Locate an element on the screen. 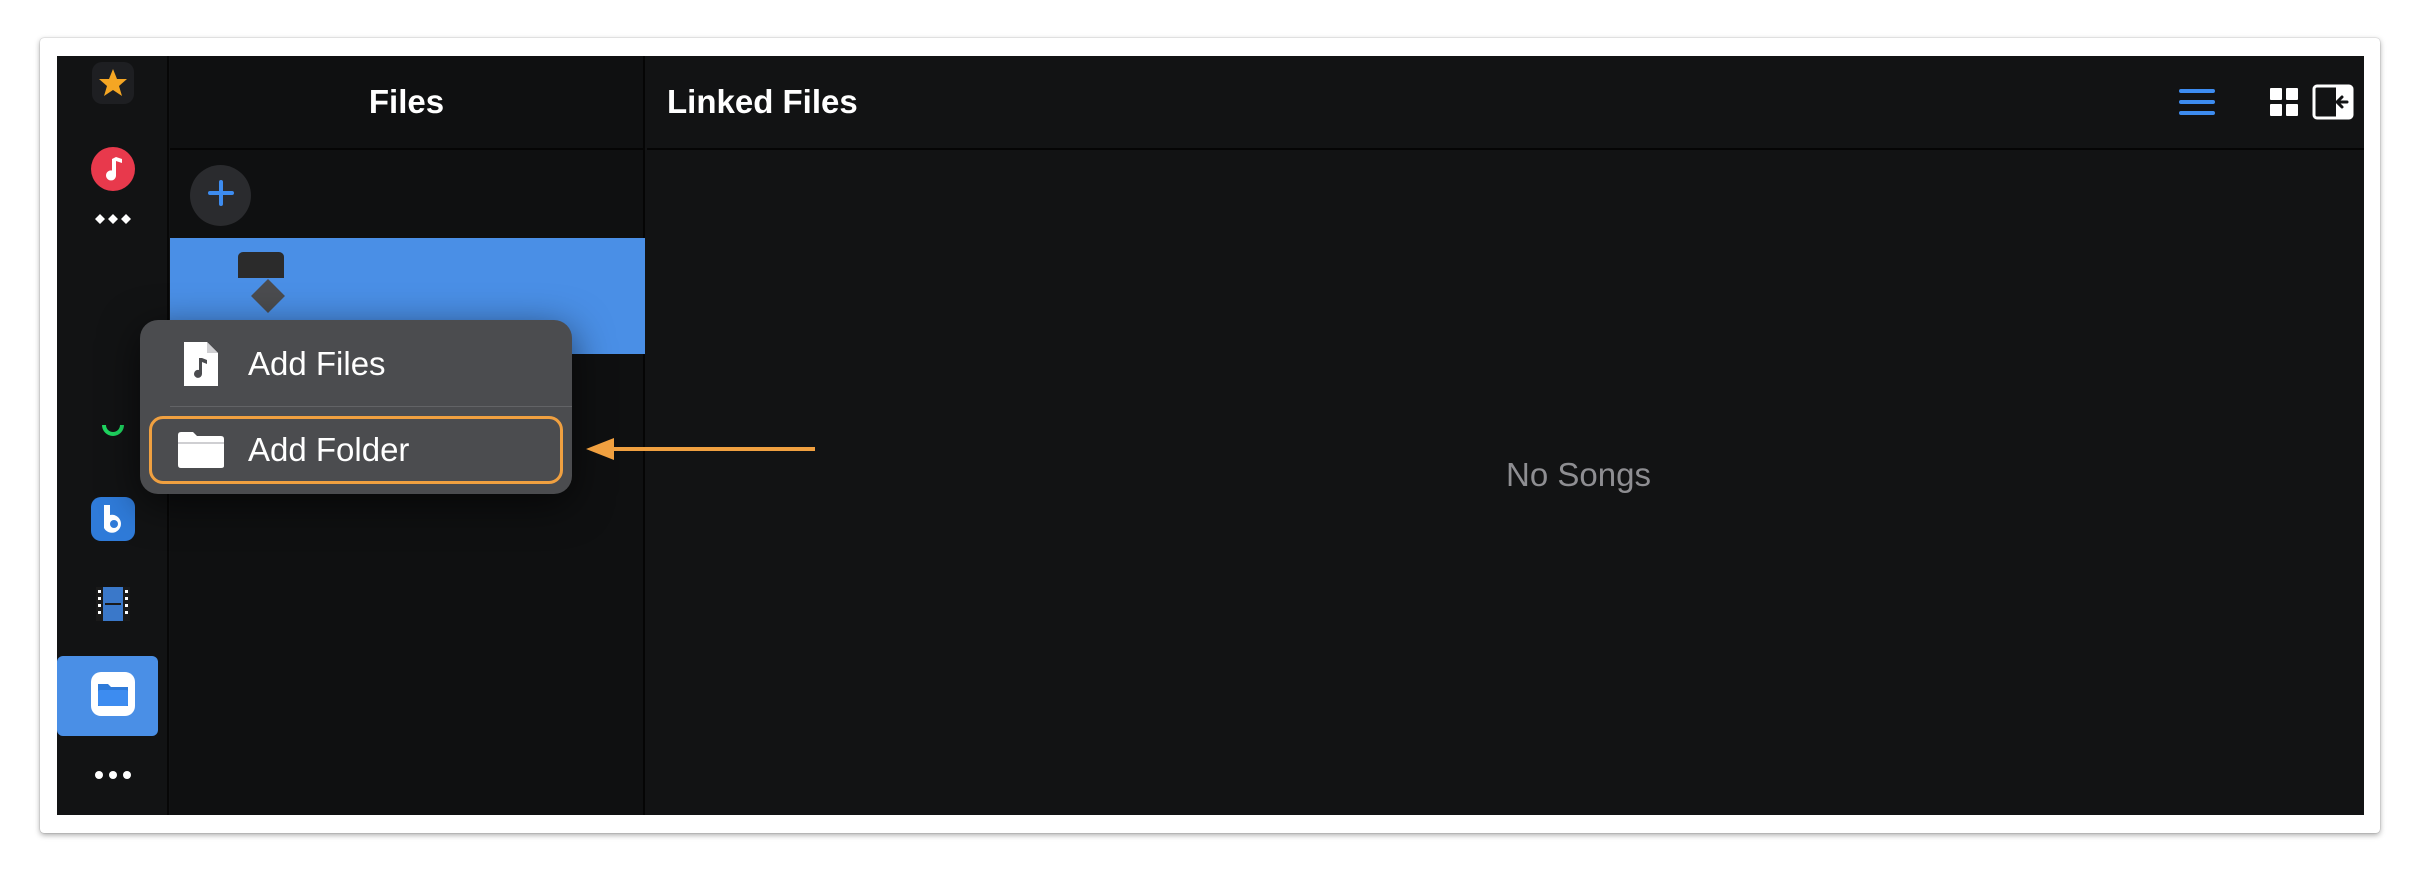 The height and width of the screenshot is (888, 2422). rail-item-tidal is located at coordinates (113, 223).